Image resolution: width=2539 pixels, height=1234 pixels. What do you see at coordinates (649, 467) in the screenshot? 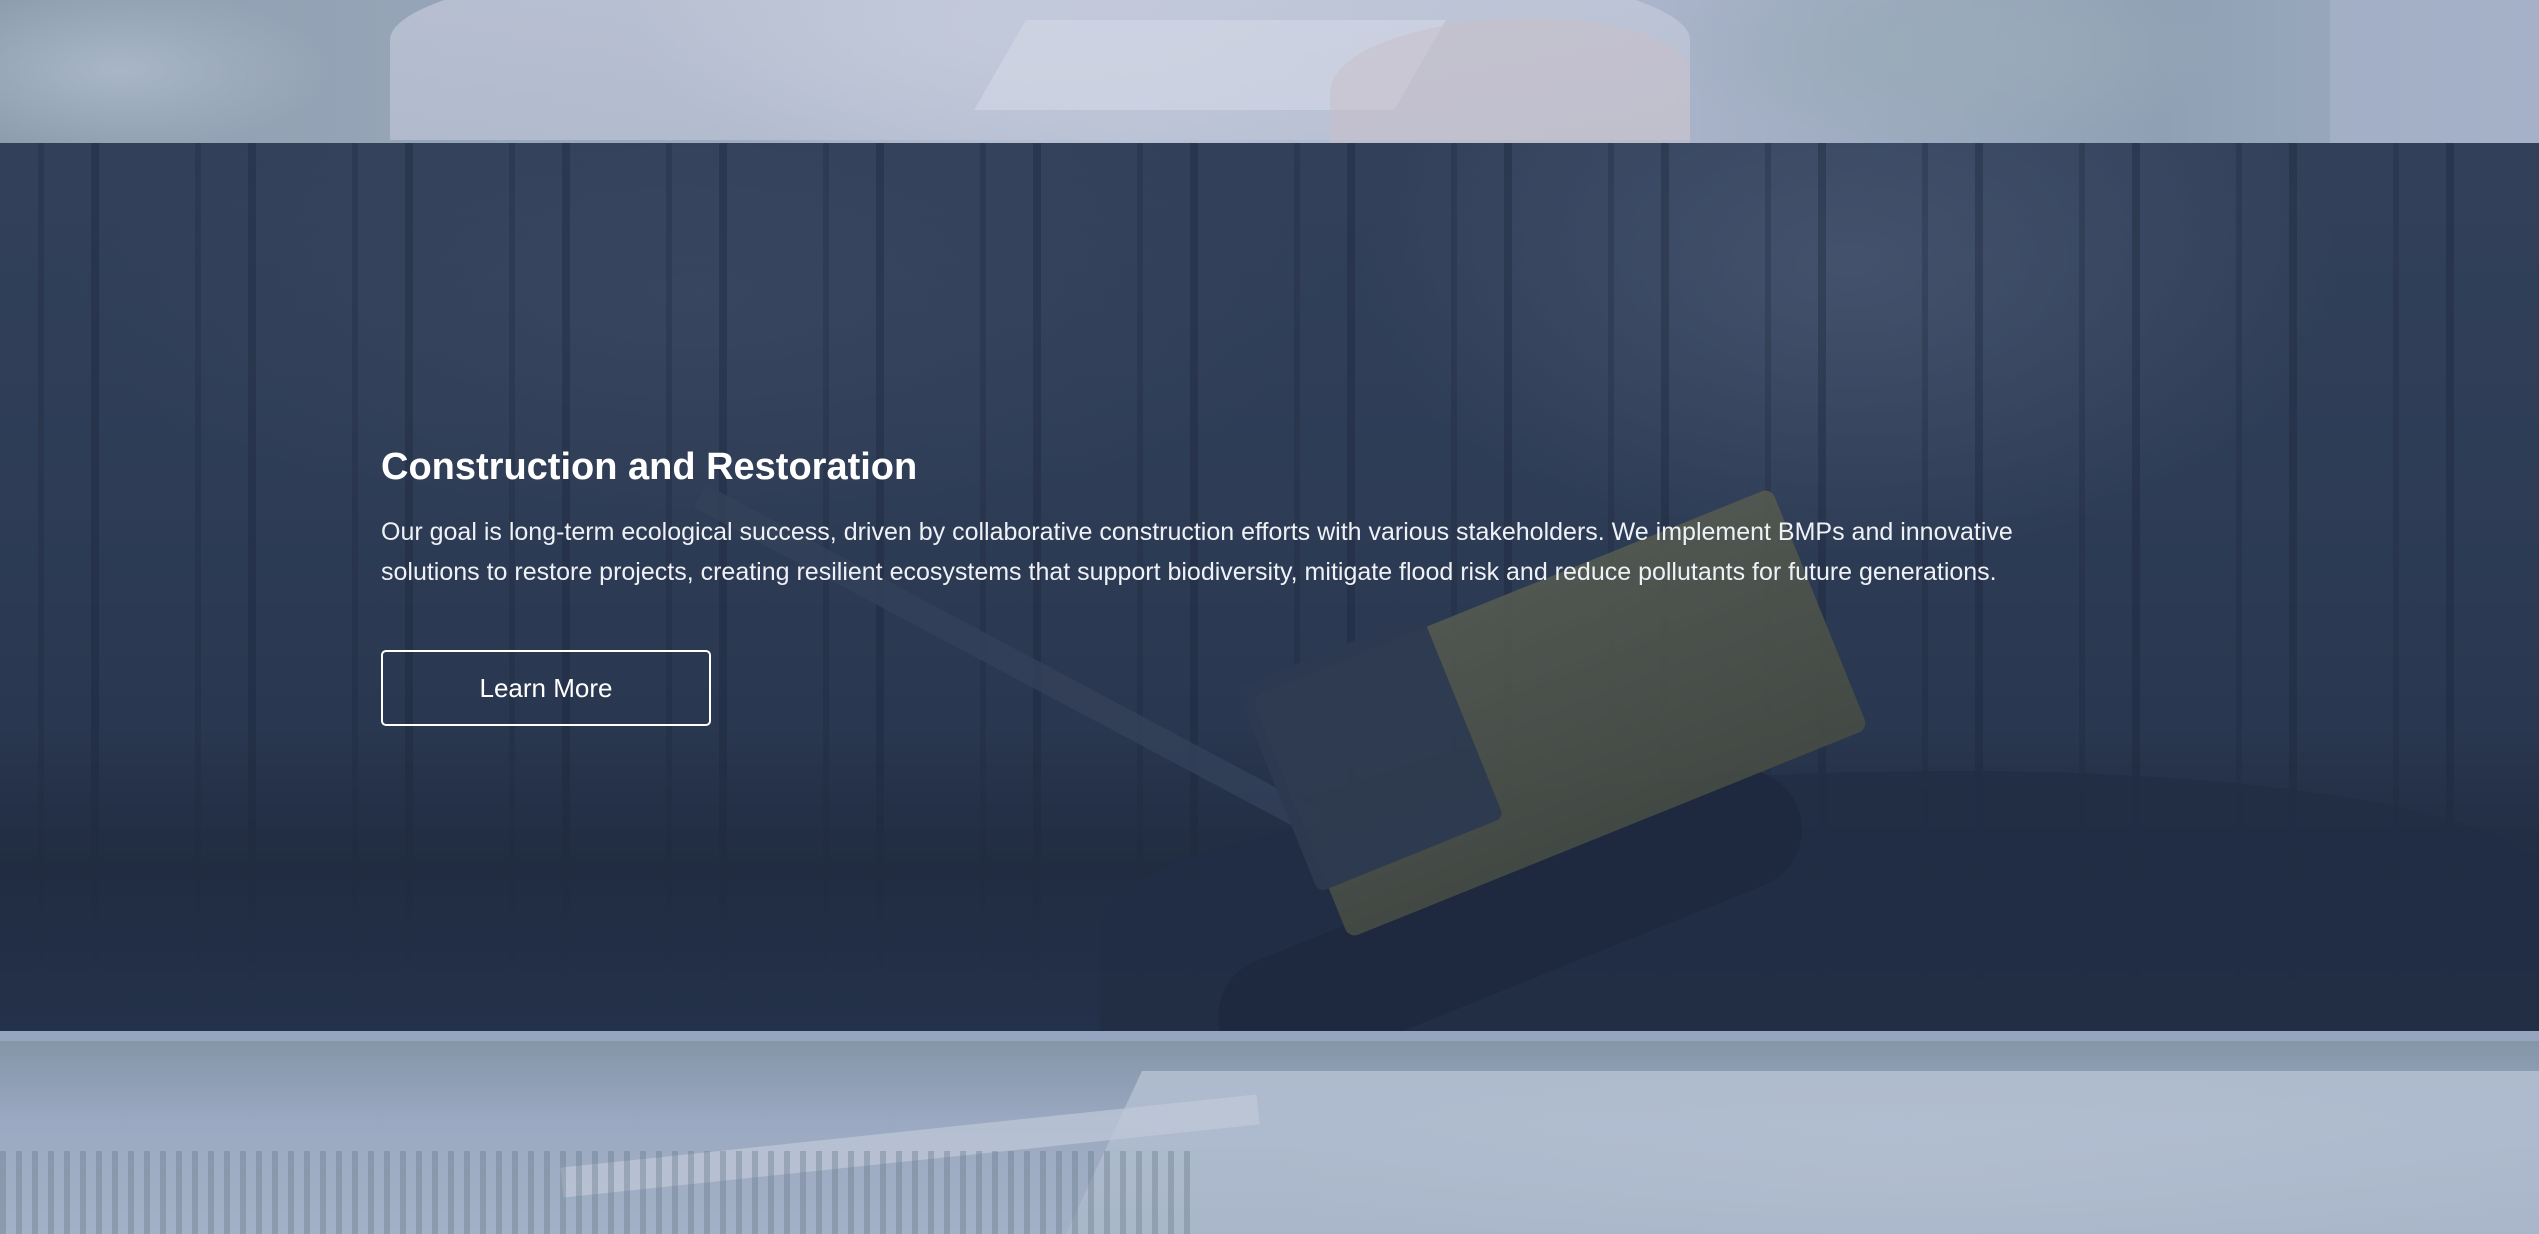
I see `section-title: Construction and Restoration` at bounding box center [649, 467].